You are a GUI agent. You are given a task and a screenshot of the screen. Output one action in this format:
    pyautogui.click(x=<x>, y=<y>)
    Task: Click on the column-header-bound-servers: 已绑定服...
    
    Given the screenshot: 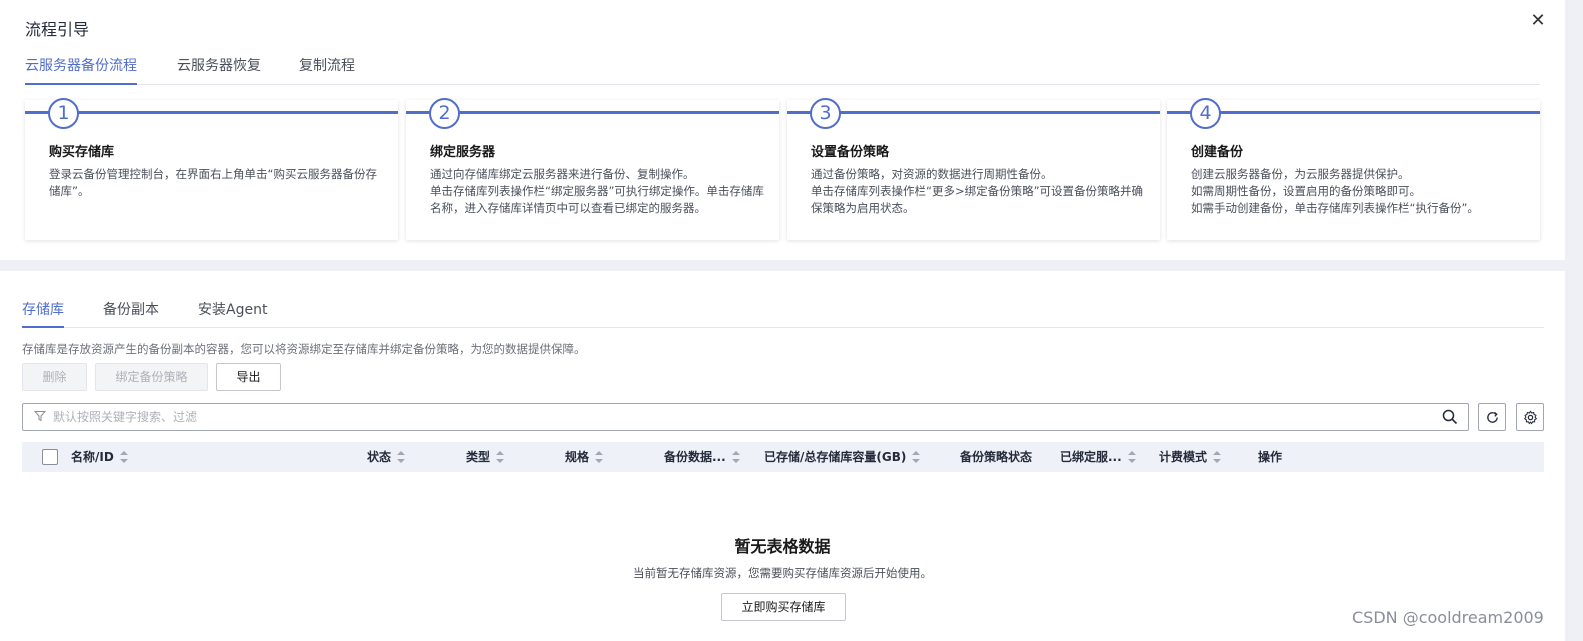 What is the action you would take?
    pyautogui.click(x=1098, y=457)
    